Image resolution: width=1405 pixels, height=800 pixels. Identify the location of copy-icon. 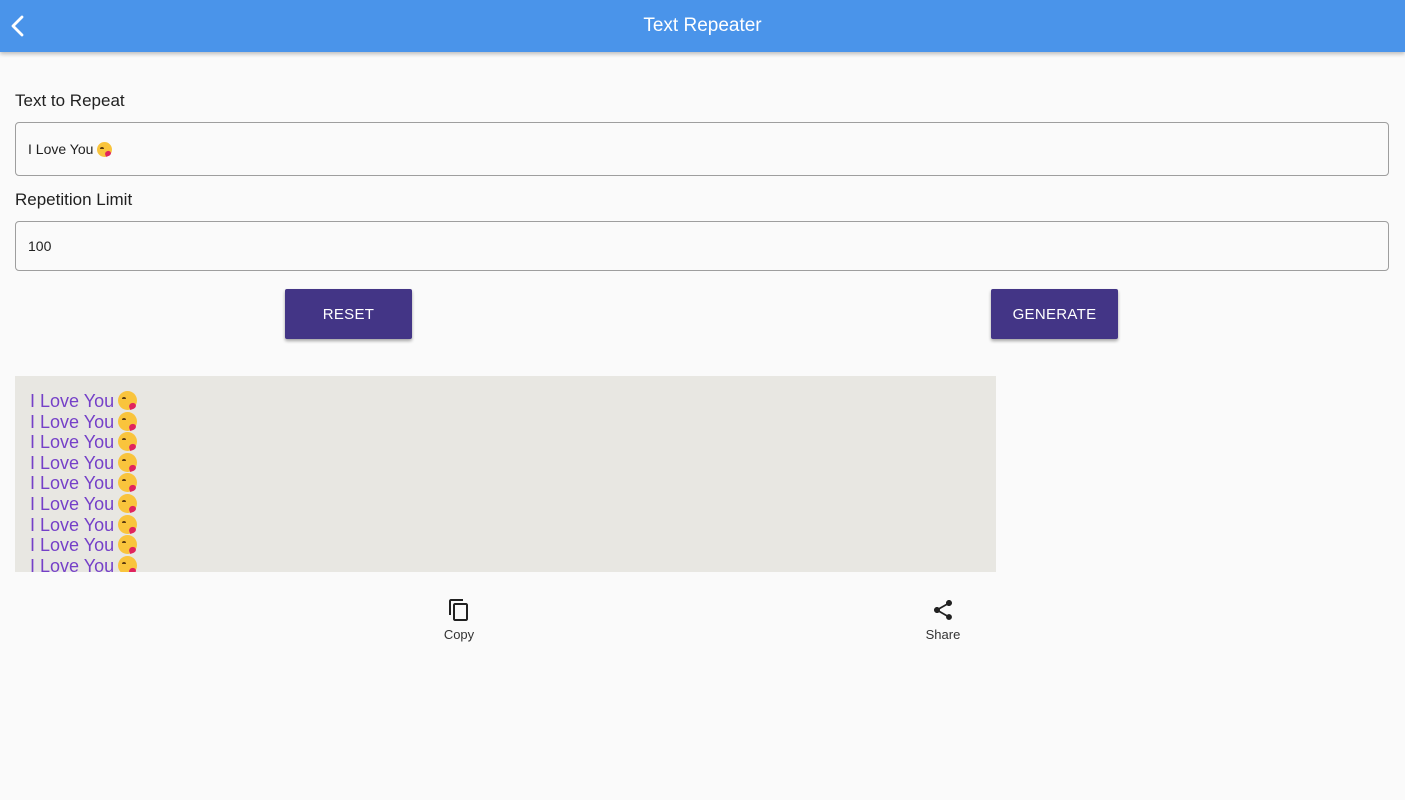
(458, 610).